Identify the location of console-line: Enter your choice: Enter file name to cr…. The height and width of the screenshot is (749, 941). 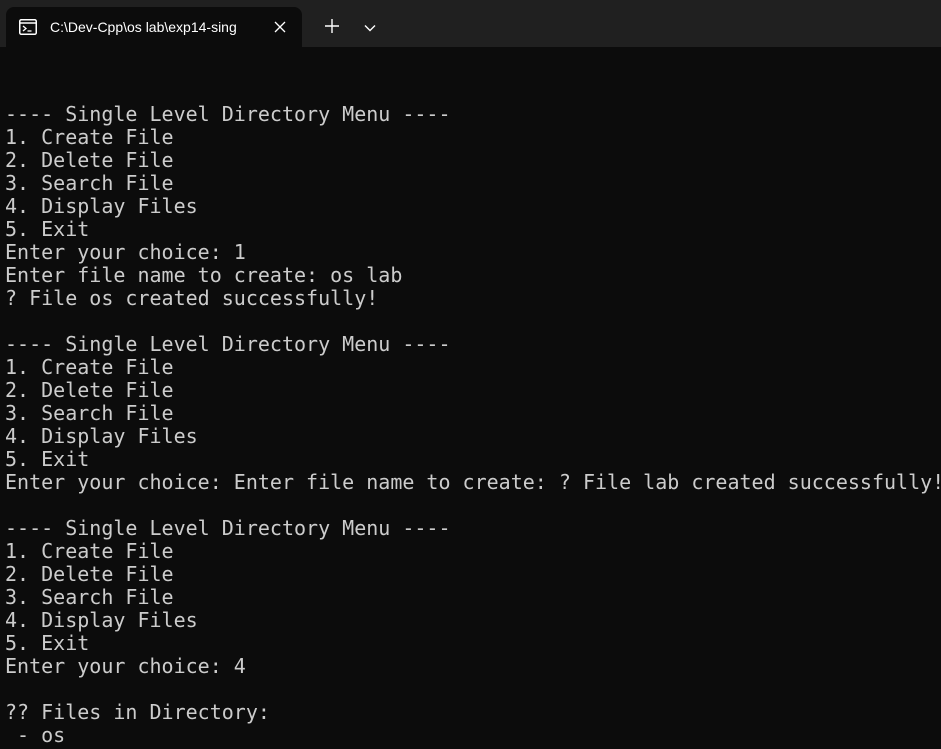
(473, 482).